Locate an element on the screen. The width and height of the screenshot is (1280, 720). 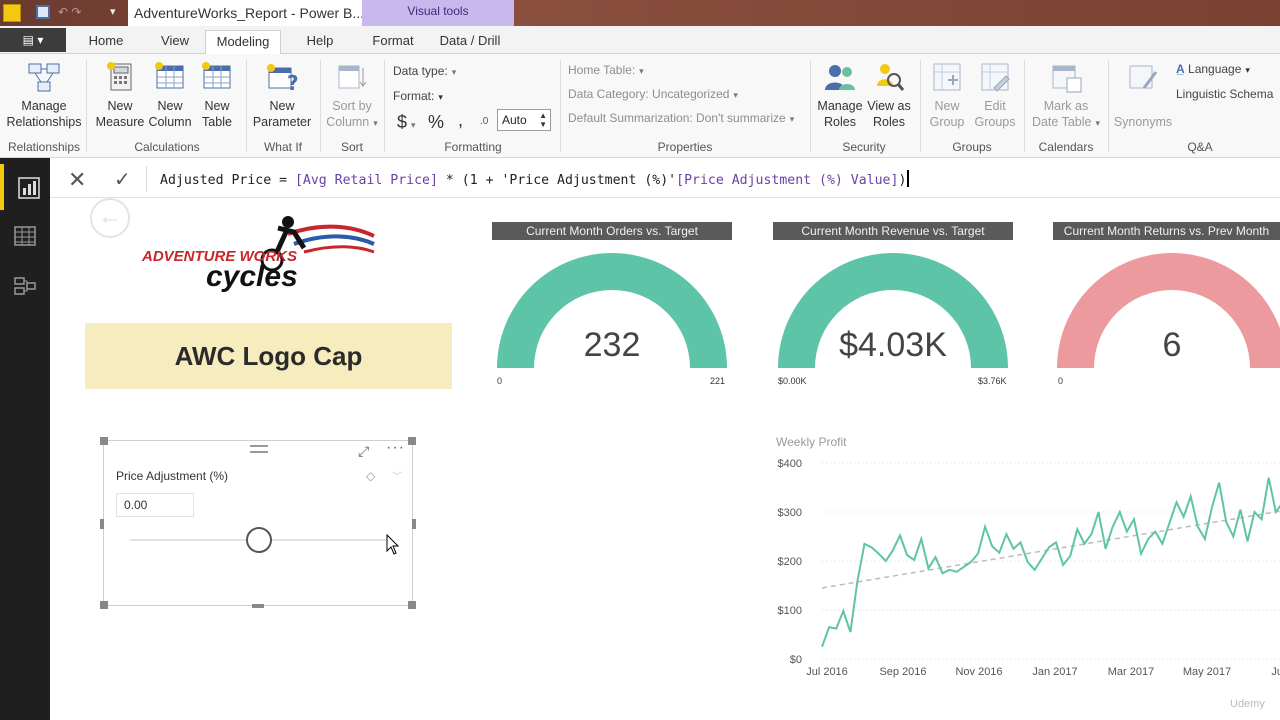
new-column-icon is located at coordinates (169, 75).